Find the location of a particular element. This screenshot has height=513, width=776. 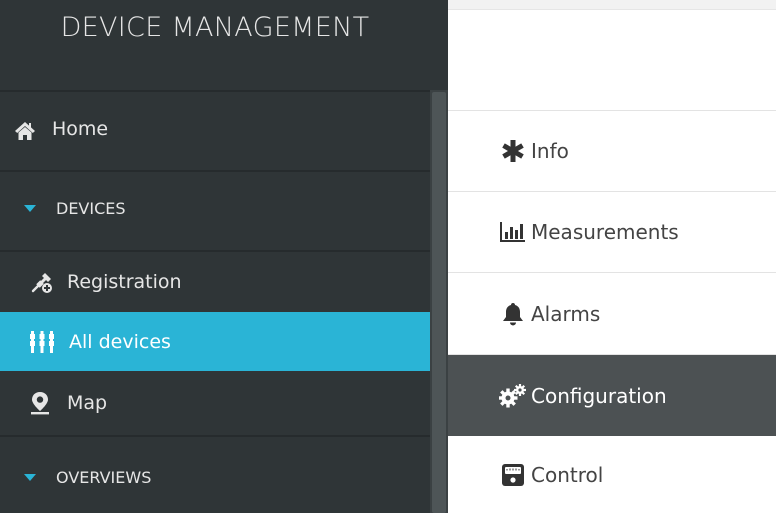

bell-icon is located at coordinates (513, 314).